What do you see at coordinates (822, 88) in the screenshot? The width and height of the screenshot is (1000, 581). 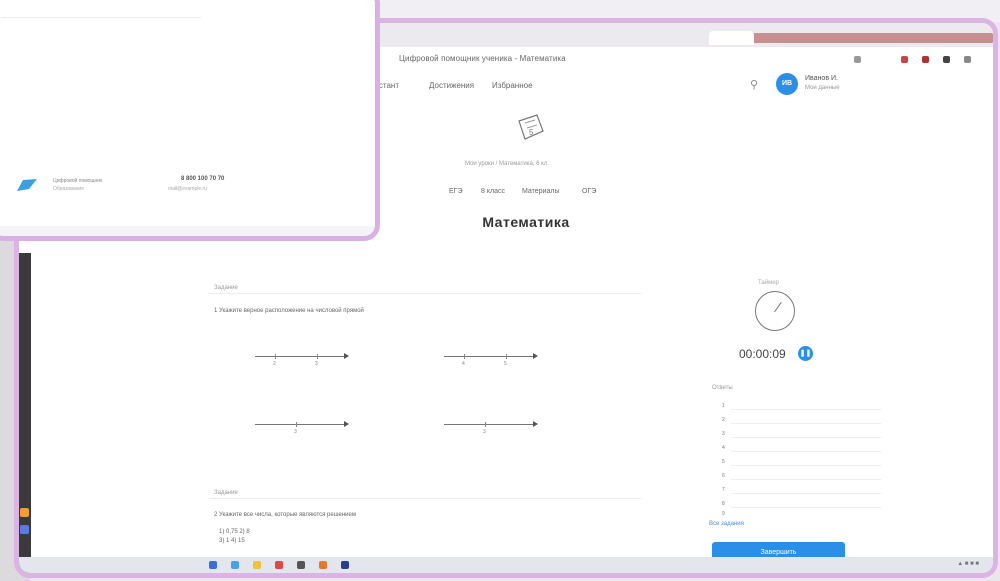 I see `user-role: Мои данные` at bounding box center [822, 88].